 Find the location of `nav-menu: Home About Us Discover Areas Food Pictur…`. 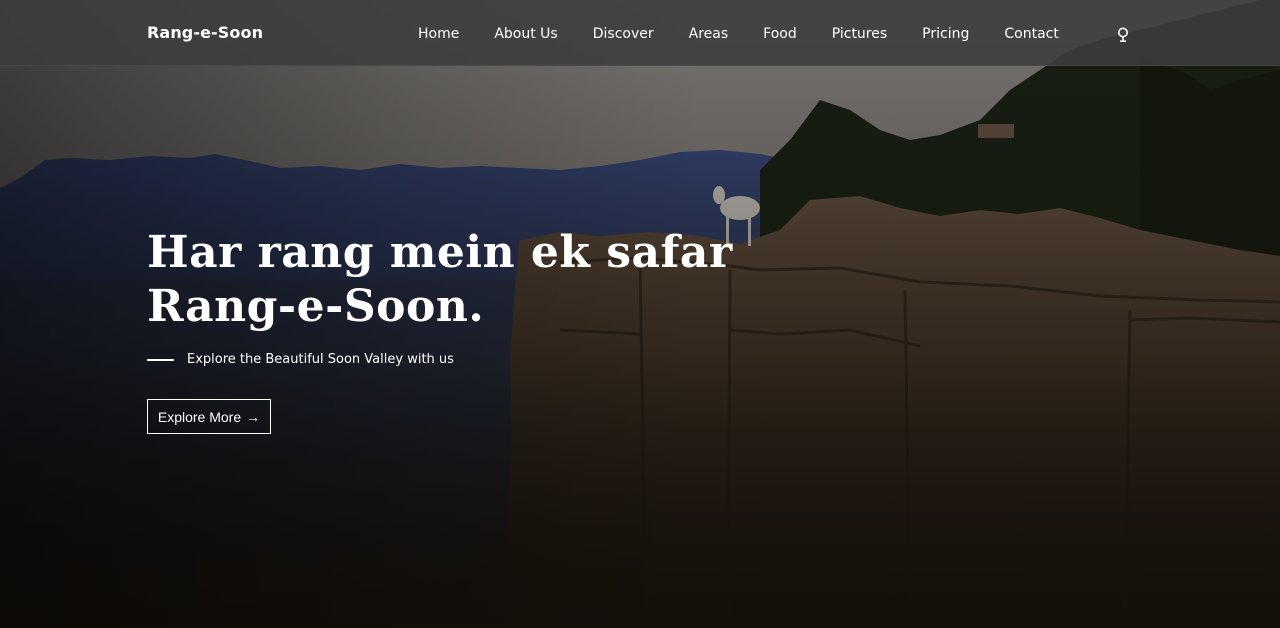

nav-menu: Home About Us Discover Areas Food Pictur… is located at coordinates (756, 34).